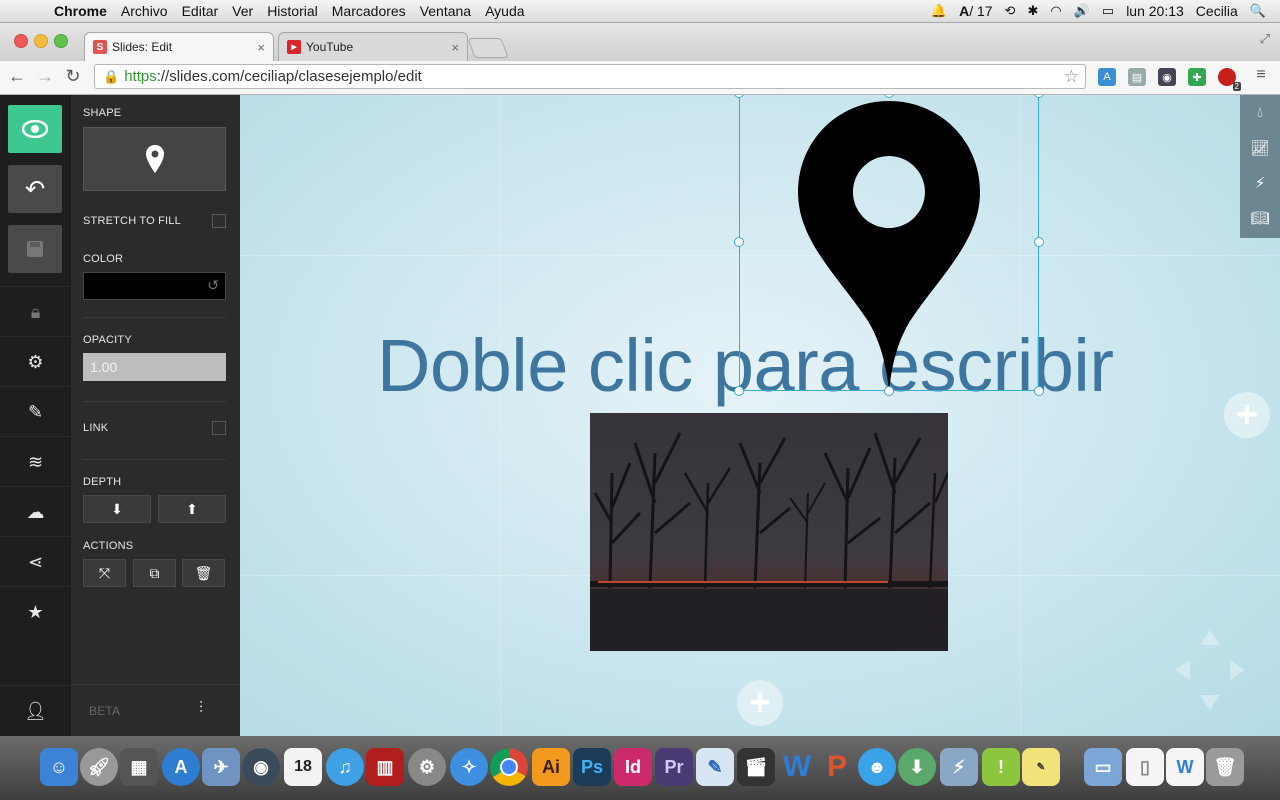 The height and width of the screenshot is (800, 1280). Describe the element at coordinates (959, 767) in the screenshot. I see `network-icon: ⚡︎` at that location.